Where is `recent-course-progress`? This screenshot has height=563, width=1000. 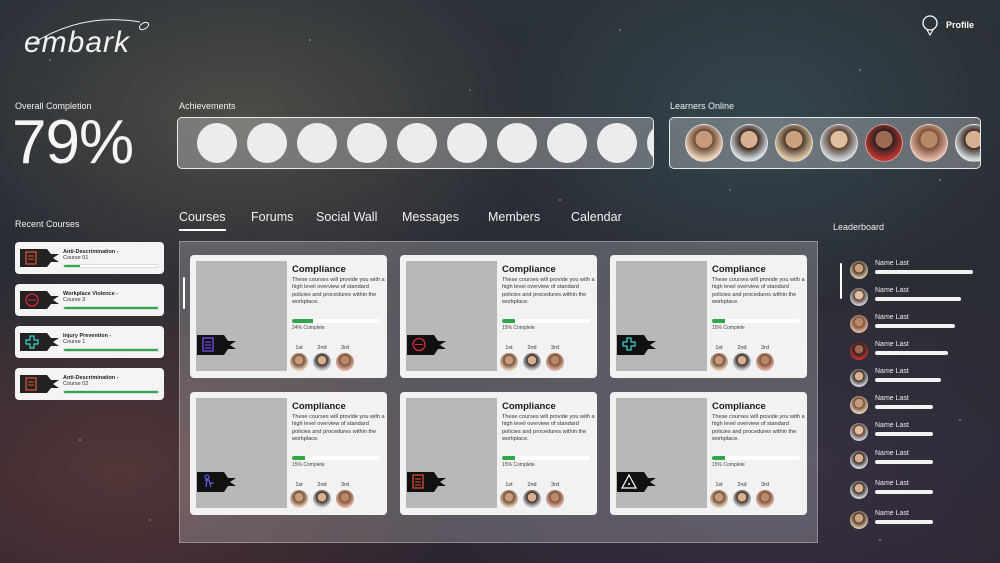
recent-course-progress is located at coordinates (111, 308).